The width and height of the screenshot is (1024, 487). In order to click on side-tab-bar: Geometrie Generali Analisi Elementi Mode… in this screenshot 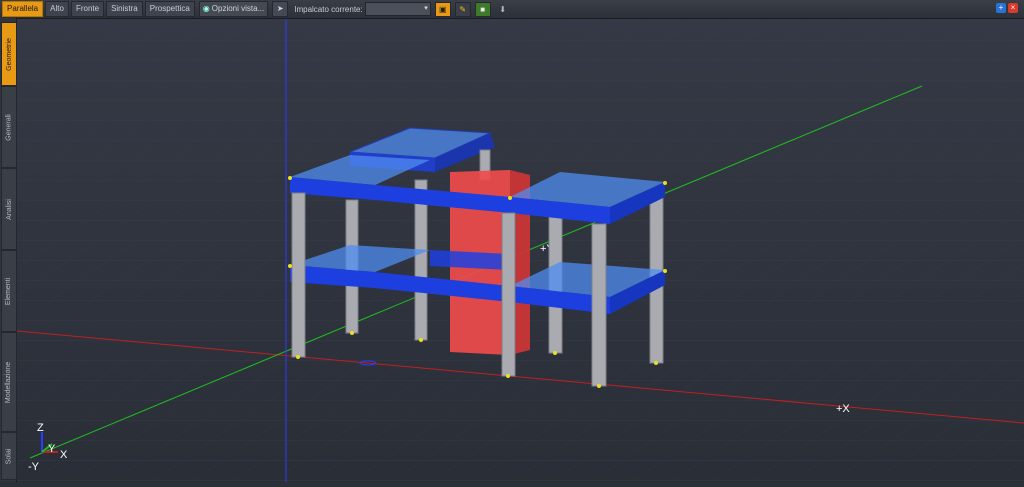, I will do `click(8, 250)`.